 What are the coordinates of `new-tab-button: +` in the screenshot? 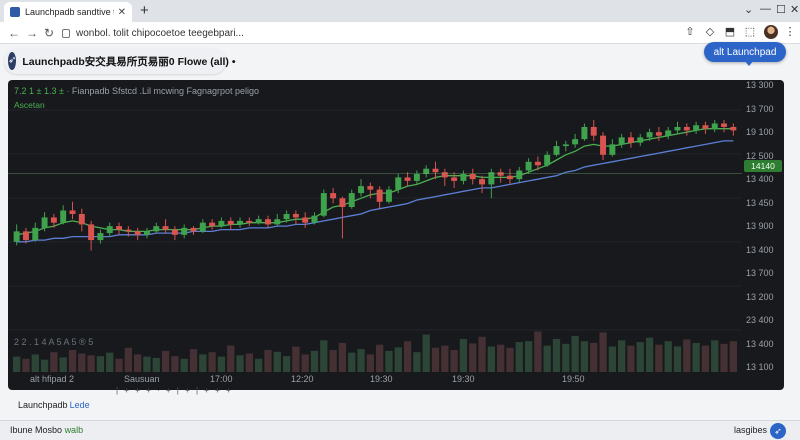 It's located at (144, 11).